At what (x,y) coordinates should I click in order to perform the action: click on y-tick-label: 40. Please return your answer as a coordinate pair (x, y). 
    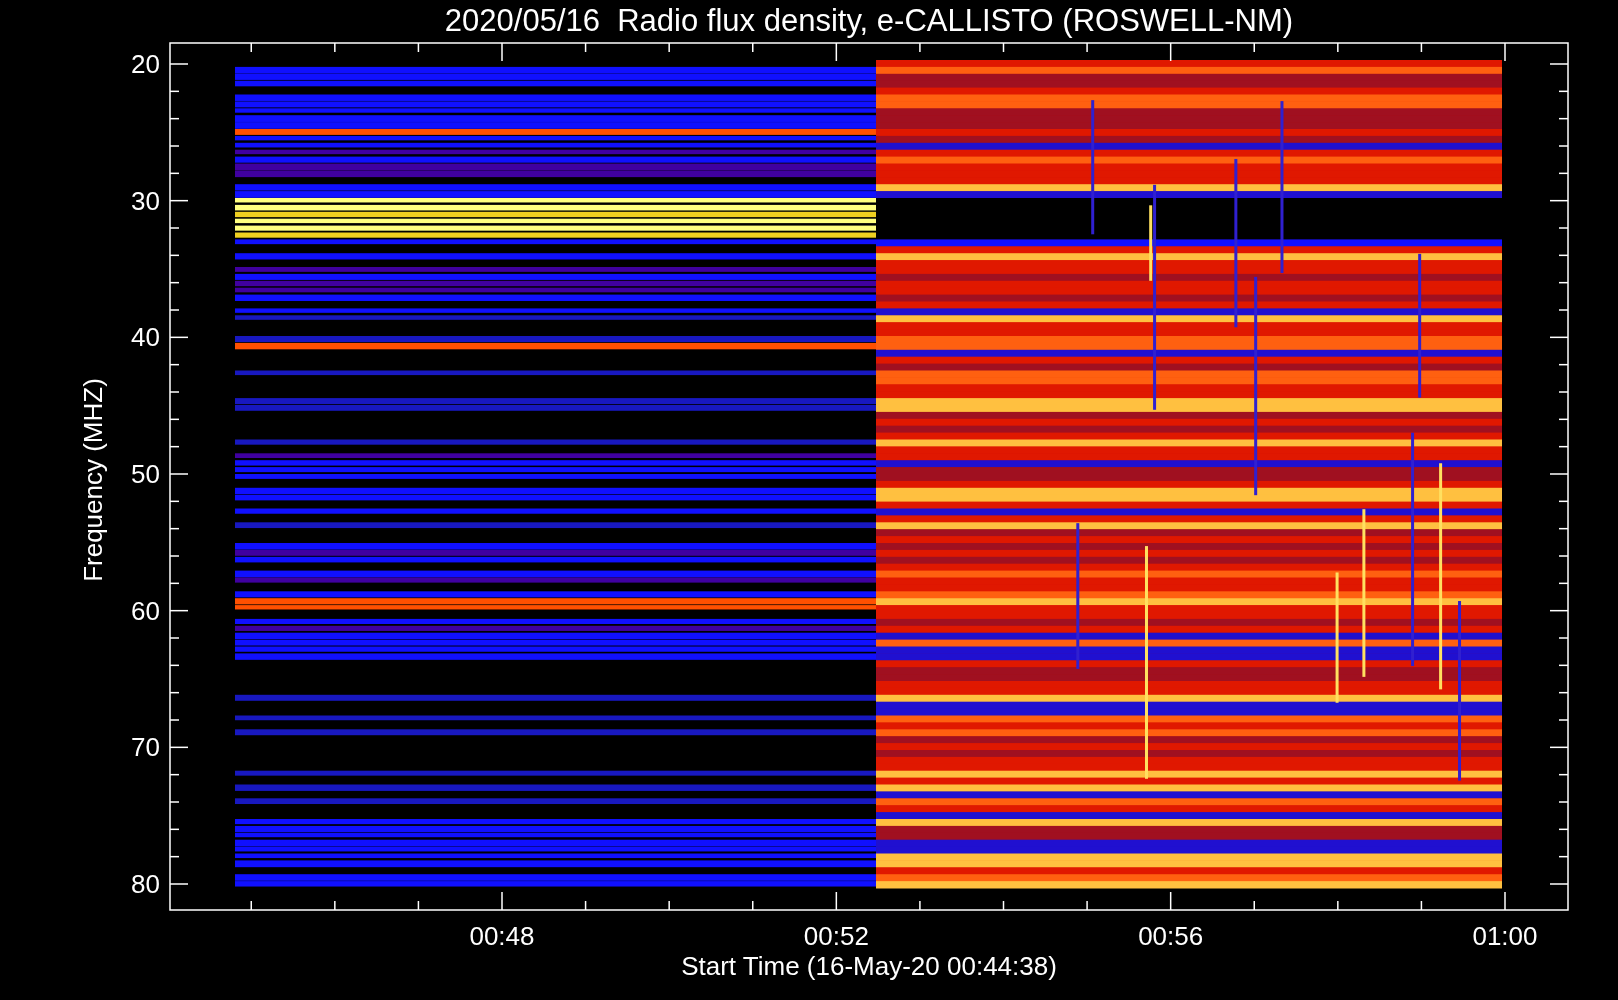
    Looking at the image, I should click on (145, 337).